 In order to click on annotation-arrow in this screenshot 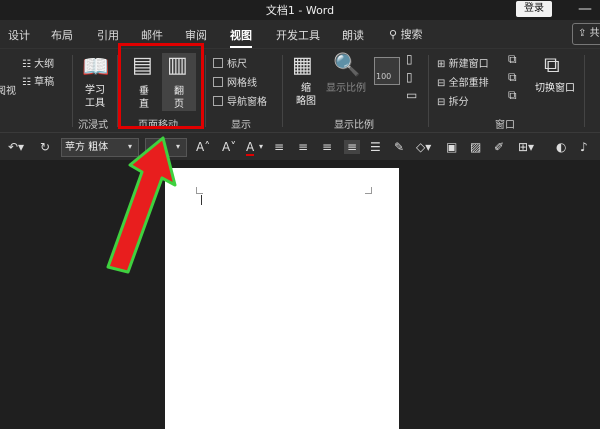, I will do `click(141, 205)`.